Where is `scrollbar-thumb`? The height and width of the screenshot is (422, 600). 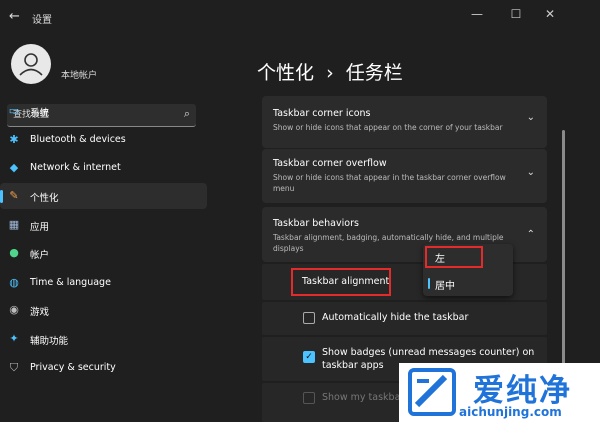
scrollbar-thumb is located at coordinates (563, 262).